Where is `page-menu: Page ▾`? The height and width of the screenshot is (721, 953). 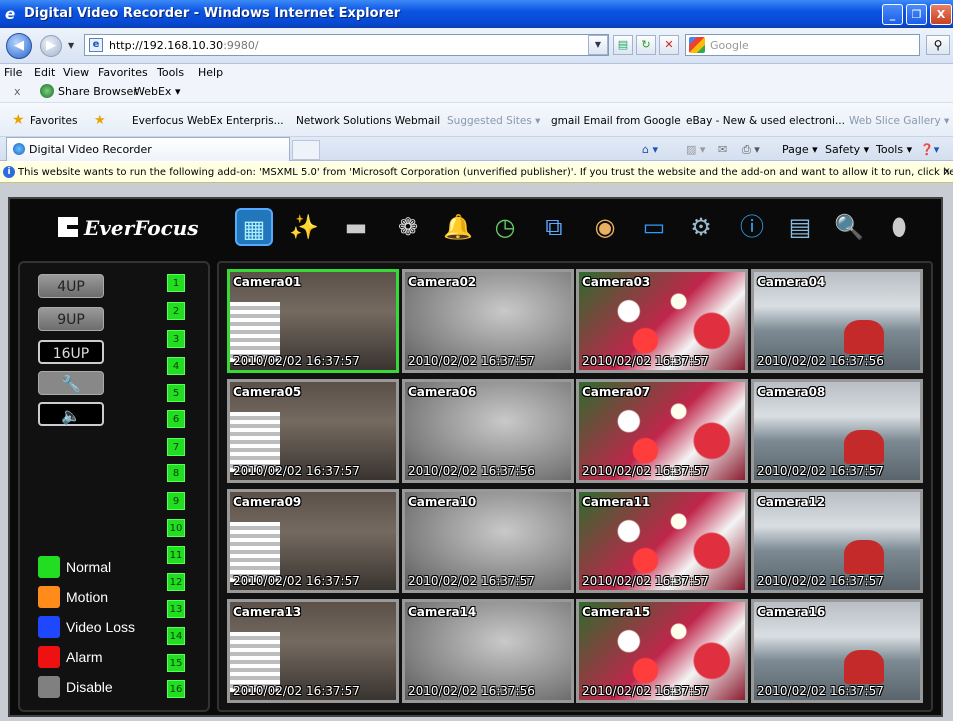 page-menu: Page ▾ is located at coordinates (800, 149).